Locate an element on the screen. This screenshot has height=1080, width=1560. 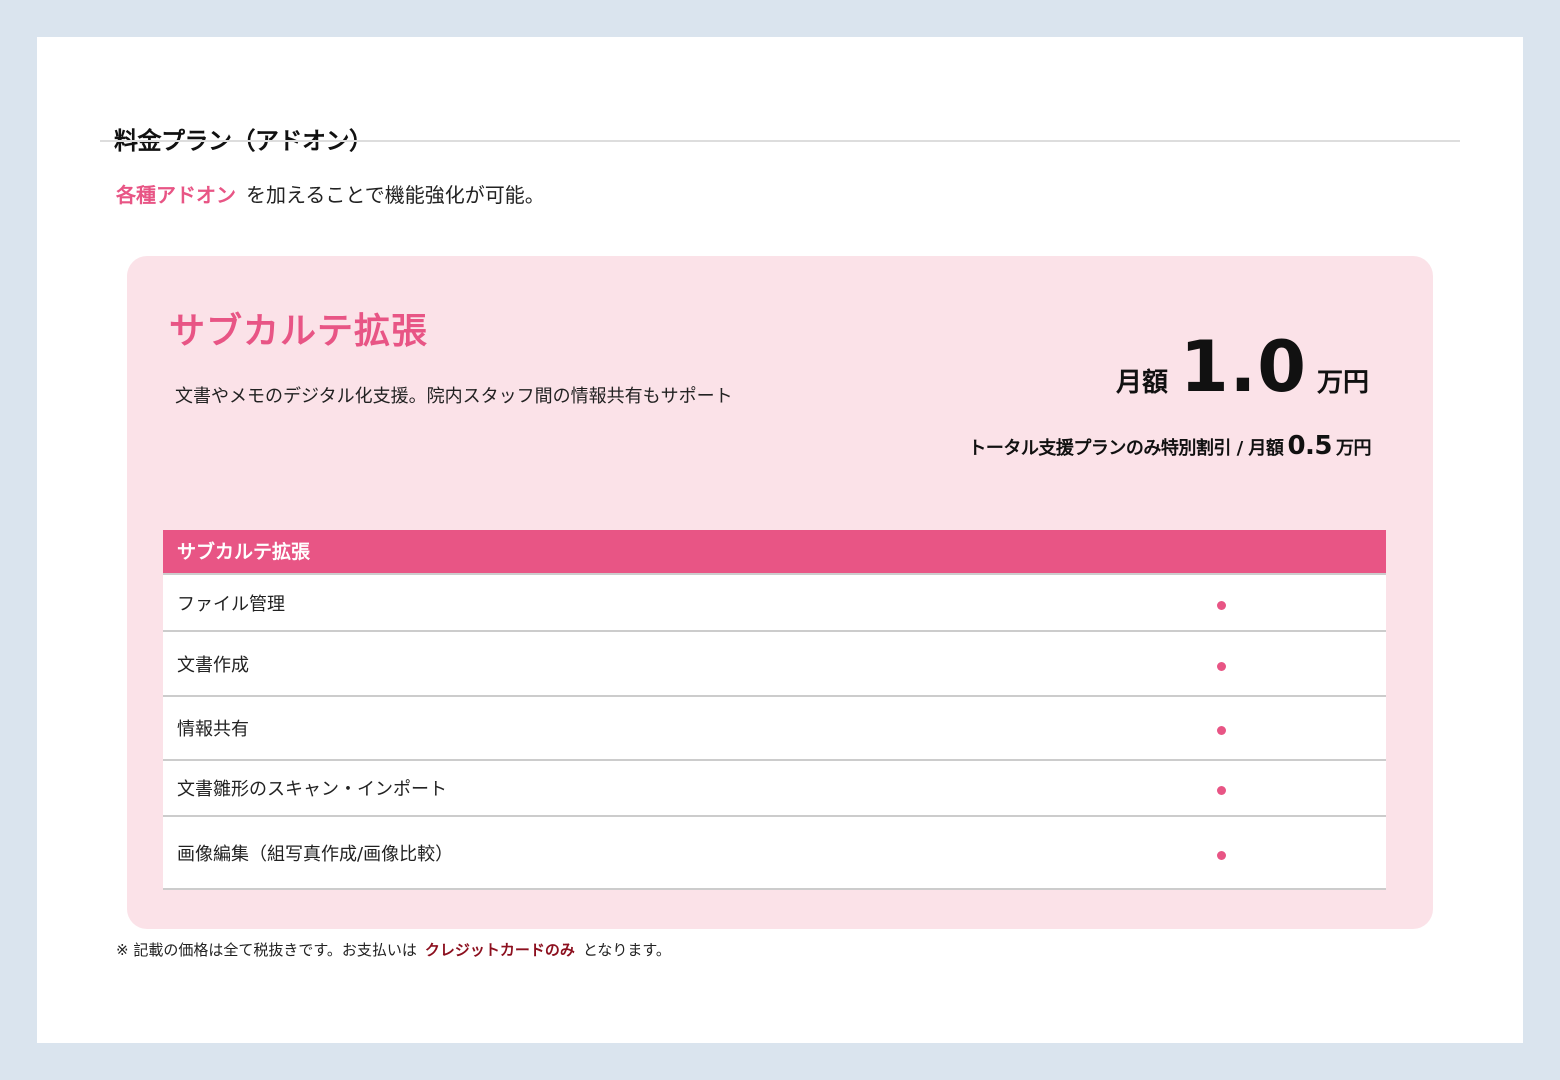
table-row: 文書作成 is located at coordinates (774, 664).